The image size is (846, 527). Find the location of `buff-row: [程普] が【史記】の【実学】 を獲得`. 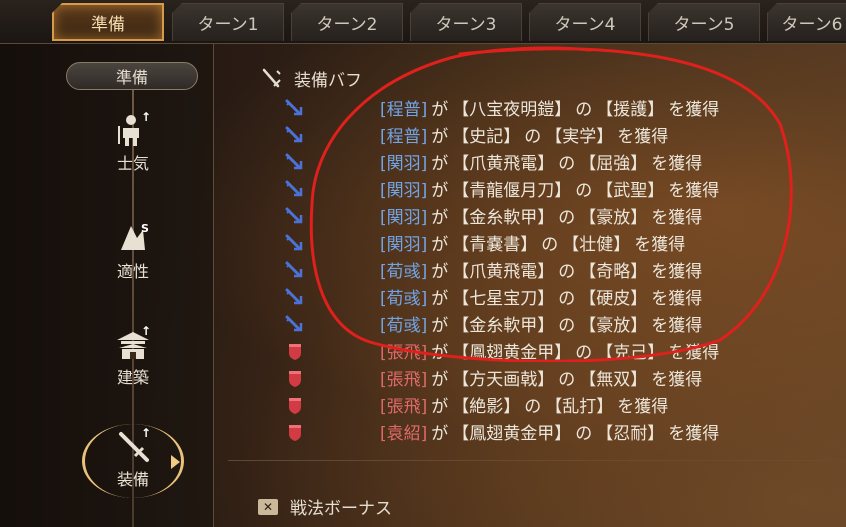

buff-row: [程普] が【史記】の【実学】 を獲得 is located at coordinates (501, 134).